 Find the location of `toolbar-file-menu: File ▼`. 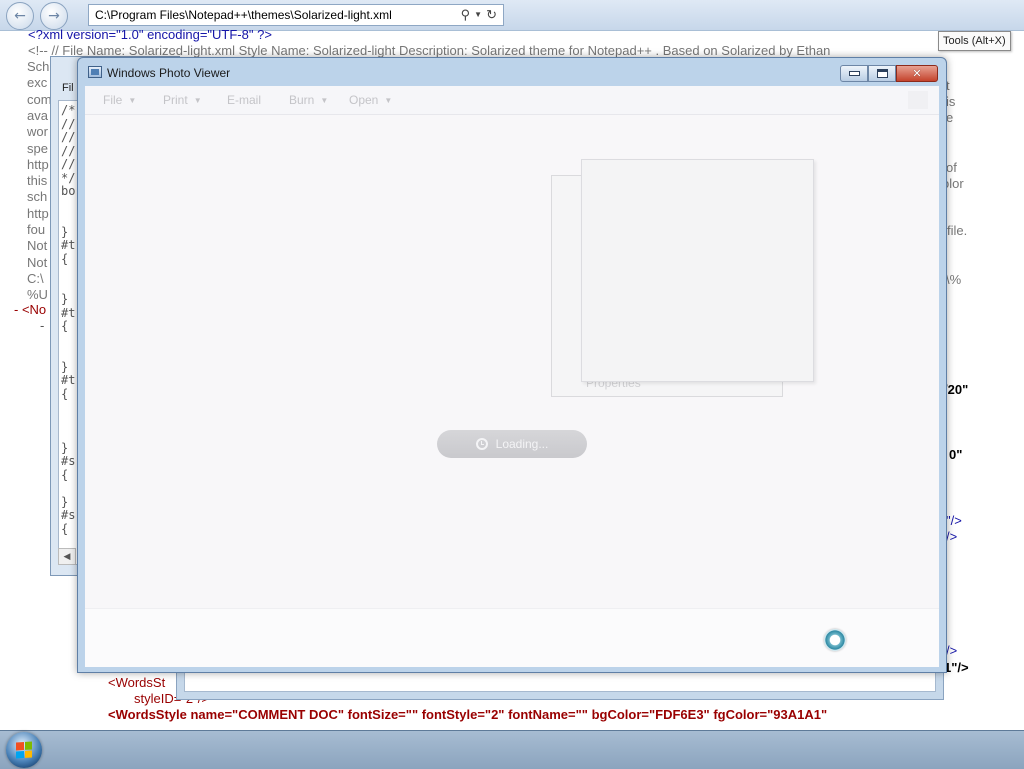

toolbar-file-menu: File ▼ is located at coordinates (119, 100).